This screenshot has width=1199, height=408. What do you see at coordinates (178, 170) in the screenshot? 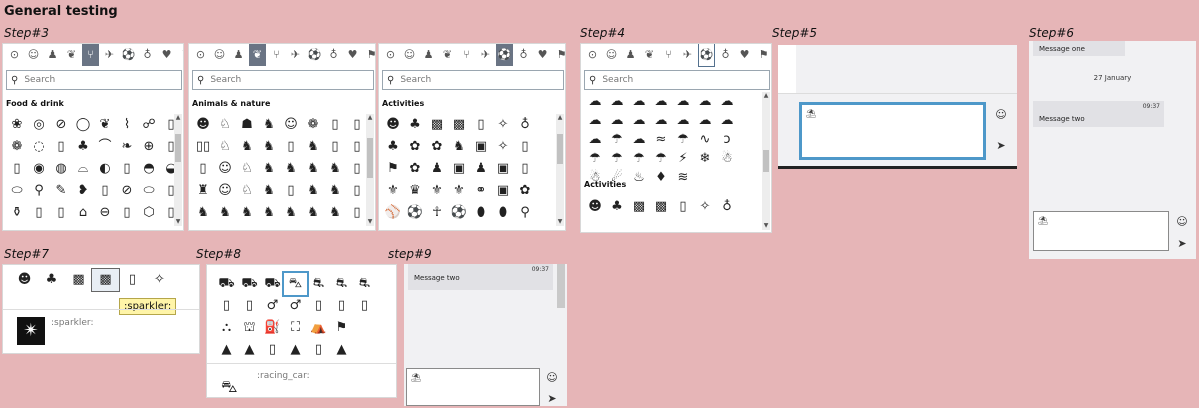
I see `scrollbar: ▲ ▼` at bounding box center [178, 170].